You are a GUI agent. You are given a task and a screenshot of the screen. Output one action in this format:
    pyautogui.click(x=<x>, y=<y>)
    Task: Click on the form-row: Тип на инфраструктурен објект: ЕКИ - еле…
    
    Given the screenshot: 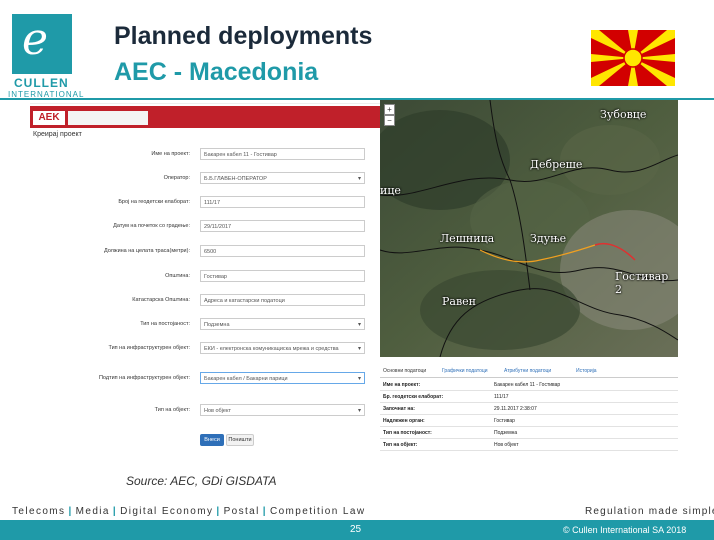 What is the action you would take?
    pyautogui.click(x=205, y=349)
    